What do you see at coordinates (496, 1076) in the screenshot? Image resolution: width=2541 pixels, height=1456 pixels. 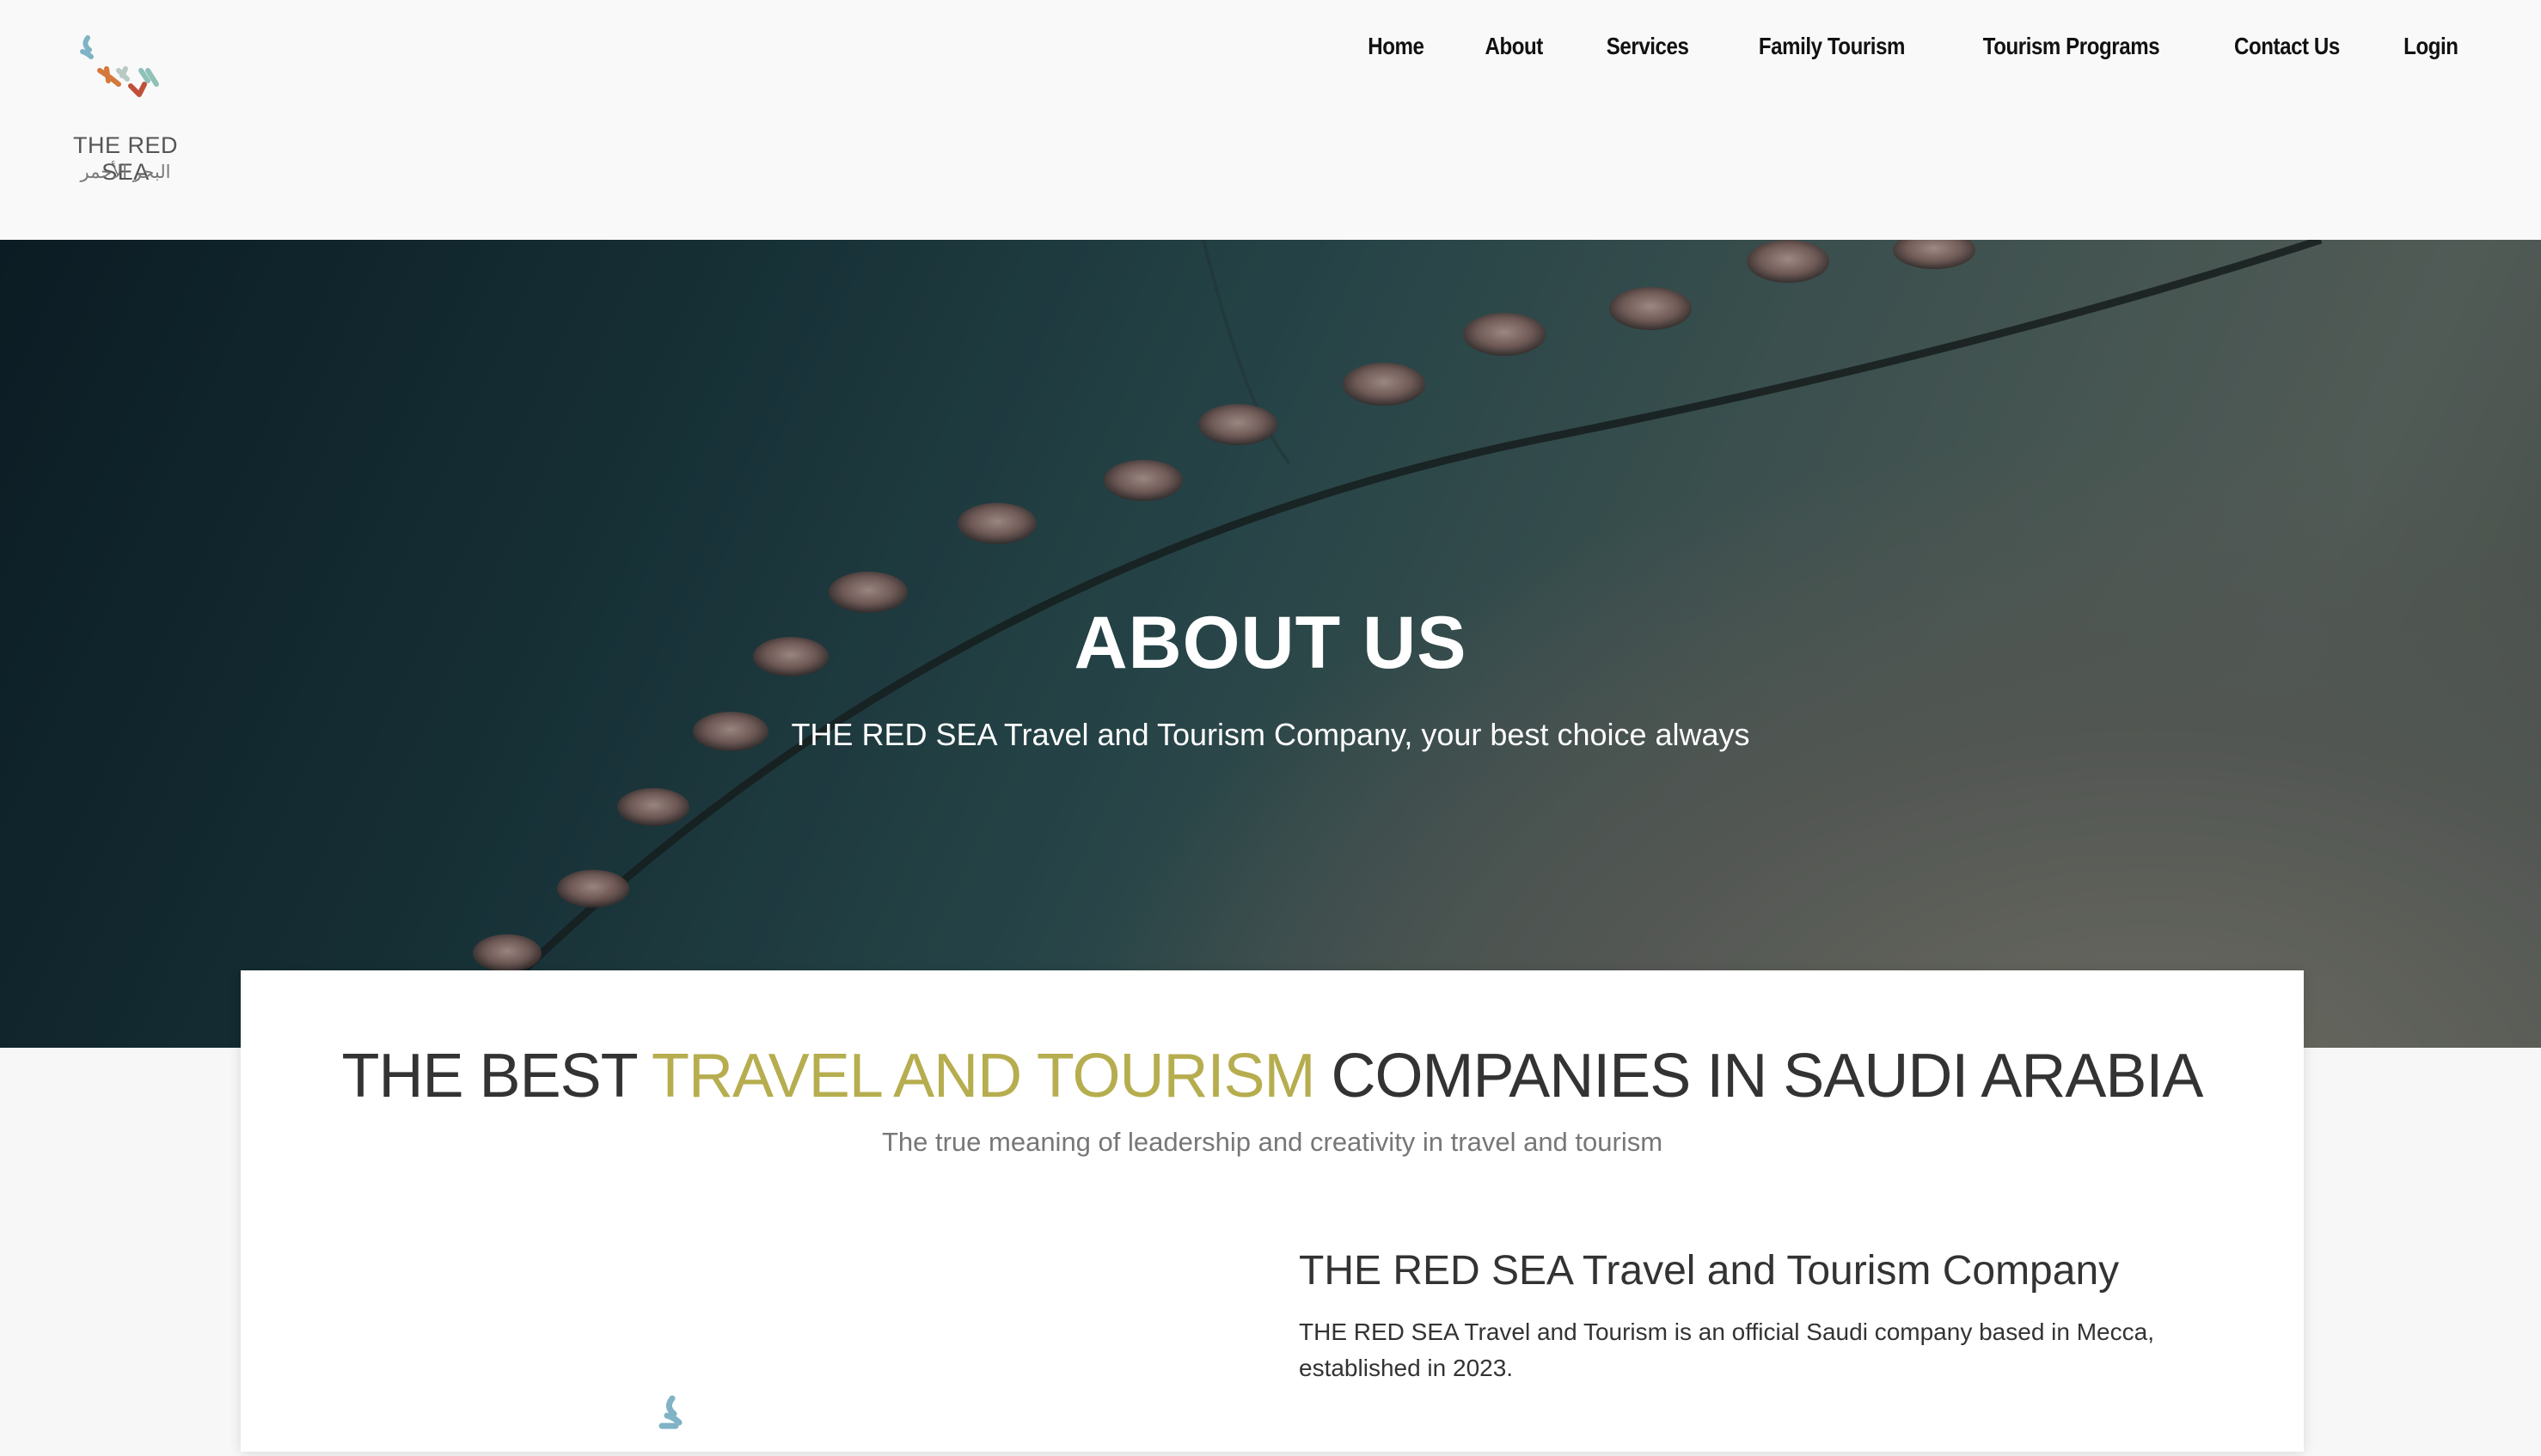 I see `intro-title-part1: THE BEST` at bounding box center [496, 1076].